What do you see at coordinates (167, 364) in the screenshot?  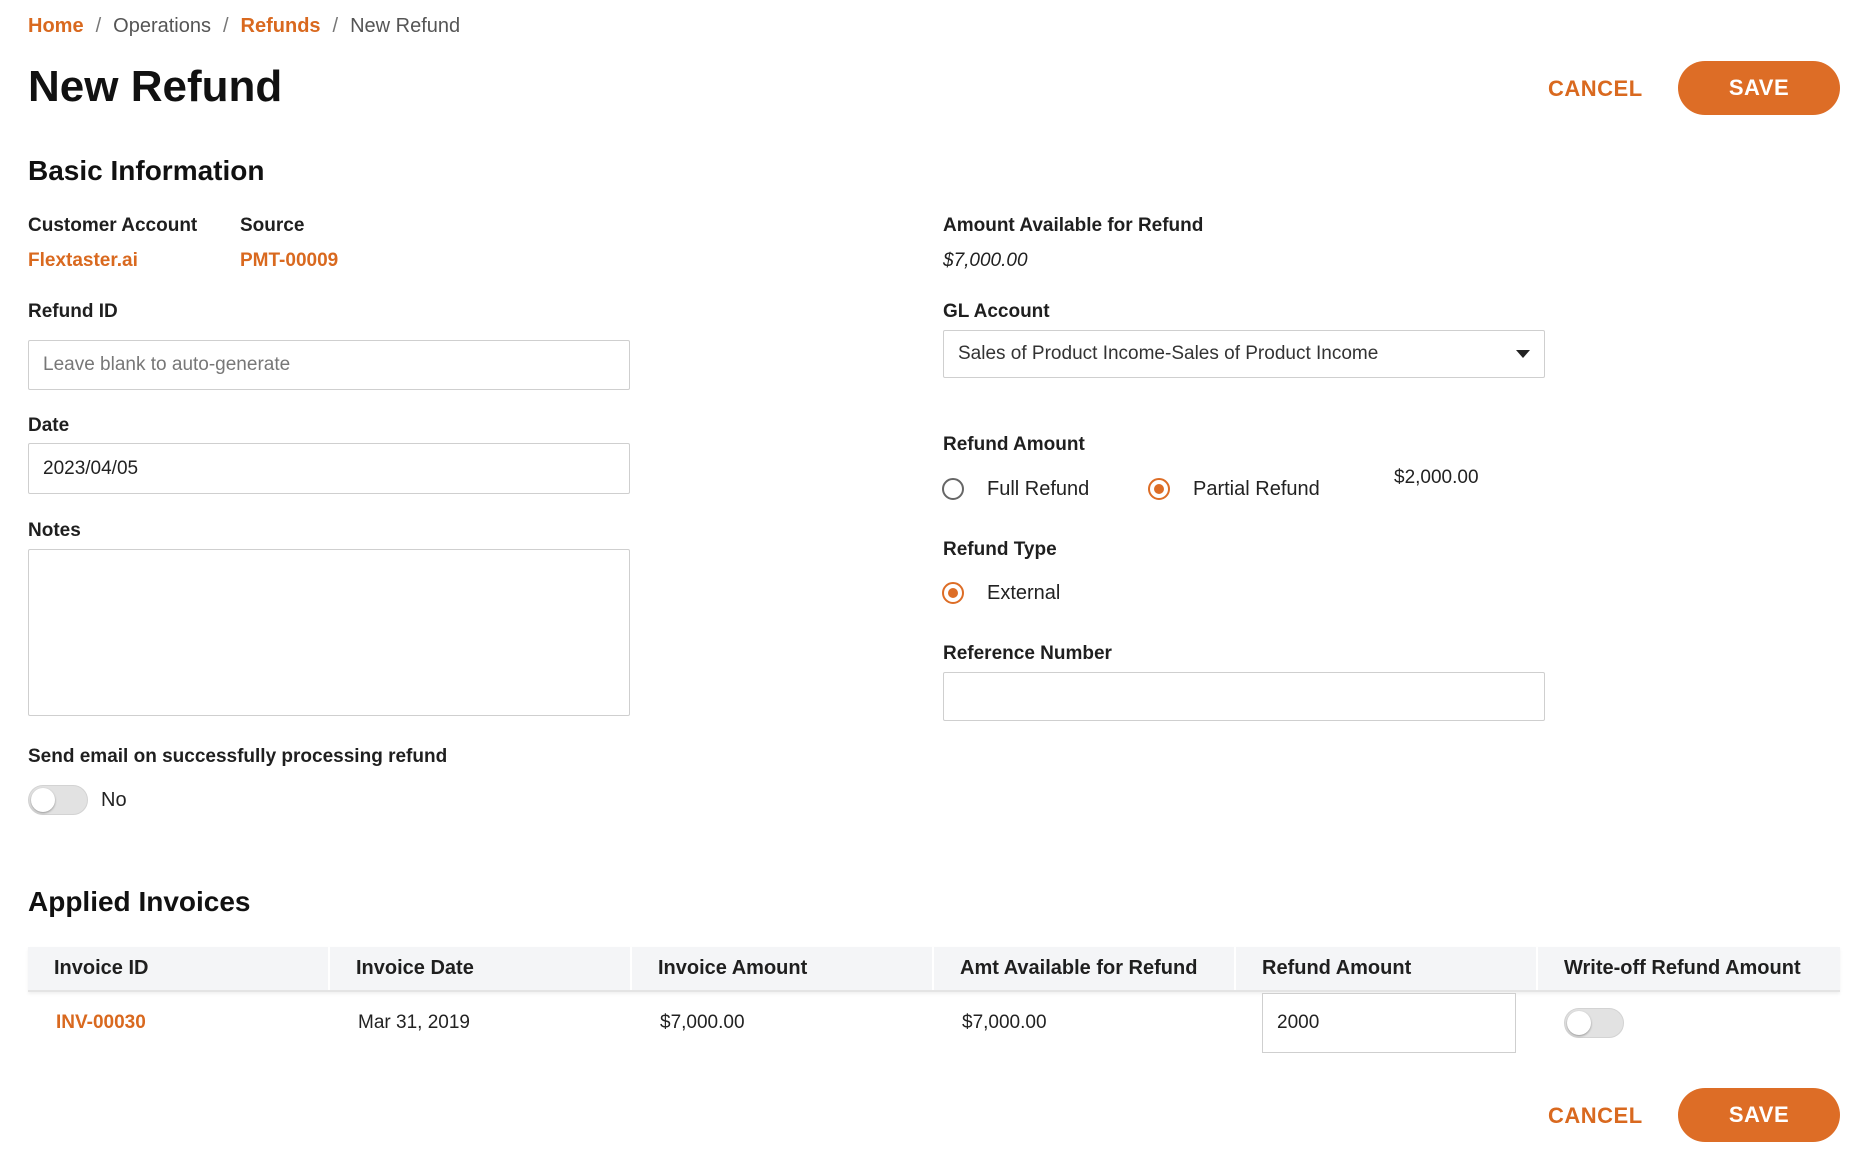 I see `refund-id-placeholder: Leave blank to auto-generate` at bounding box center [167, 364].